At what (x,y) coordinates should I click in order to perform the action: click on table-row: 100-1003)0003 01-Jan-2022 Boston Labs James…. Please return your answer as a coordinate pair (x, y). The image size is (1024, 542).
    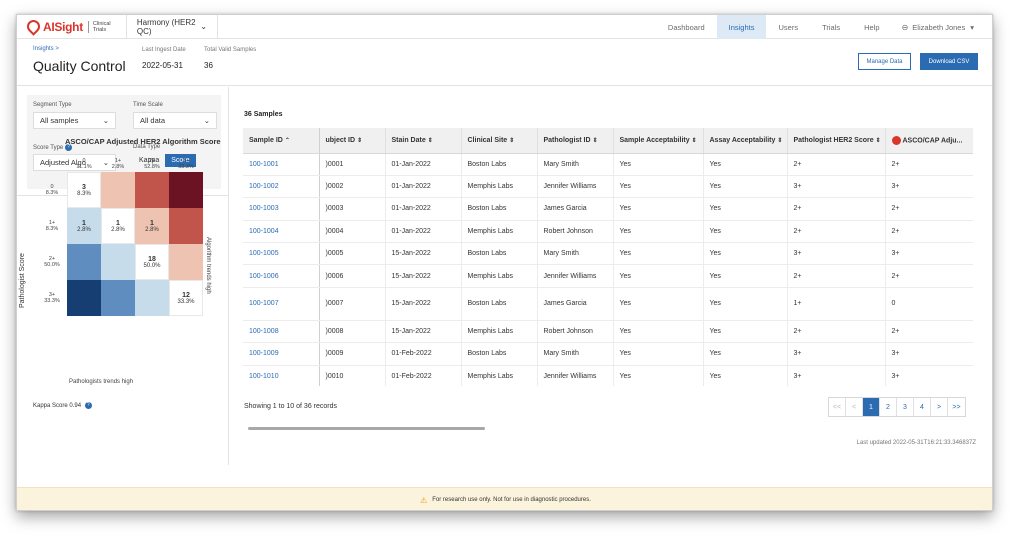
    Looking at the image, I should click on (608, 209).